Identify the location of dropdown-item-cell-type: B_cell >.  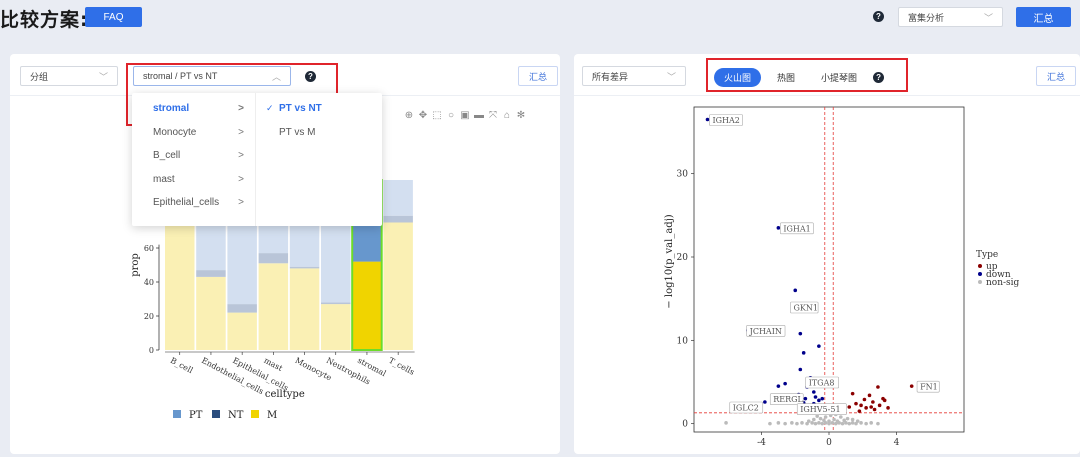
(193, 156).